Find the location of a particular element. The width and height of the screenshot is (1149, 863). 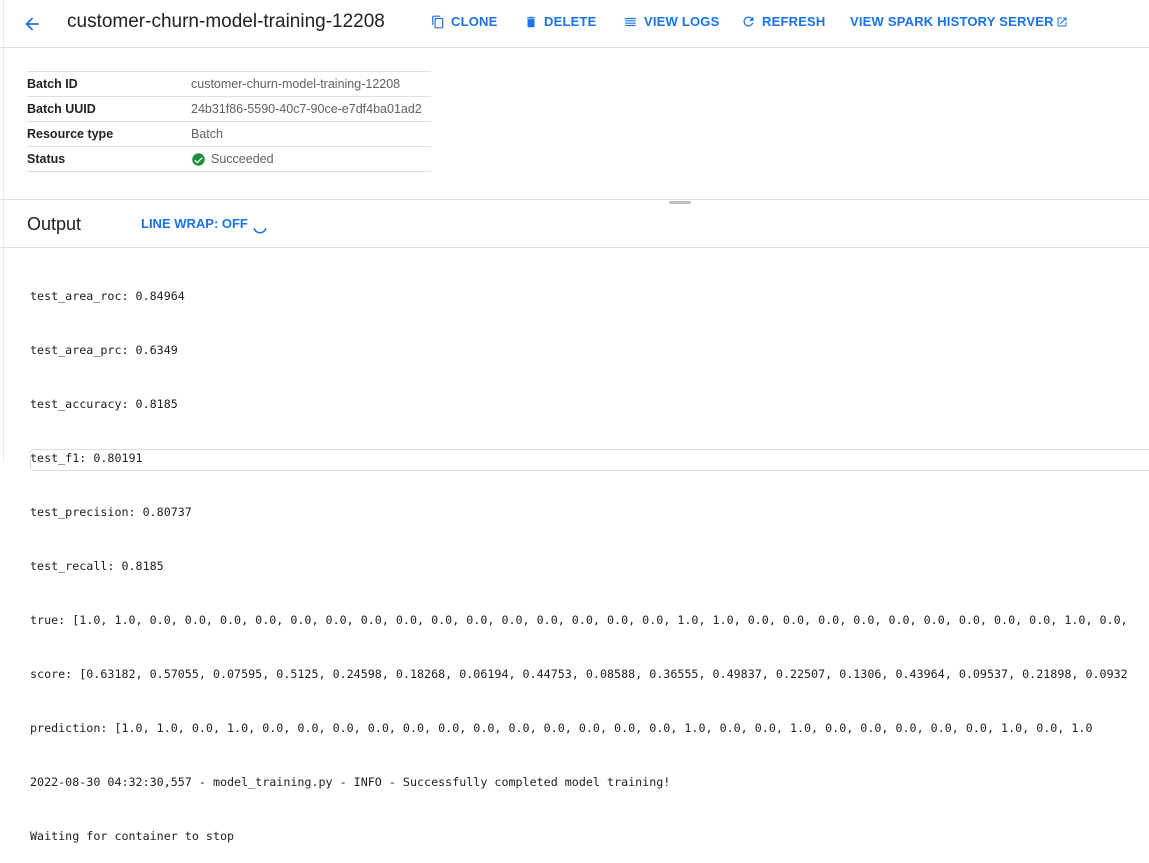

view-logs-label: VIEW LOGS is located at coordinates (682, 21).